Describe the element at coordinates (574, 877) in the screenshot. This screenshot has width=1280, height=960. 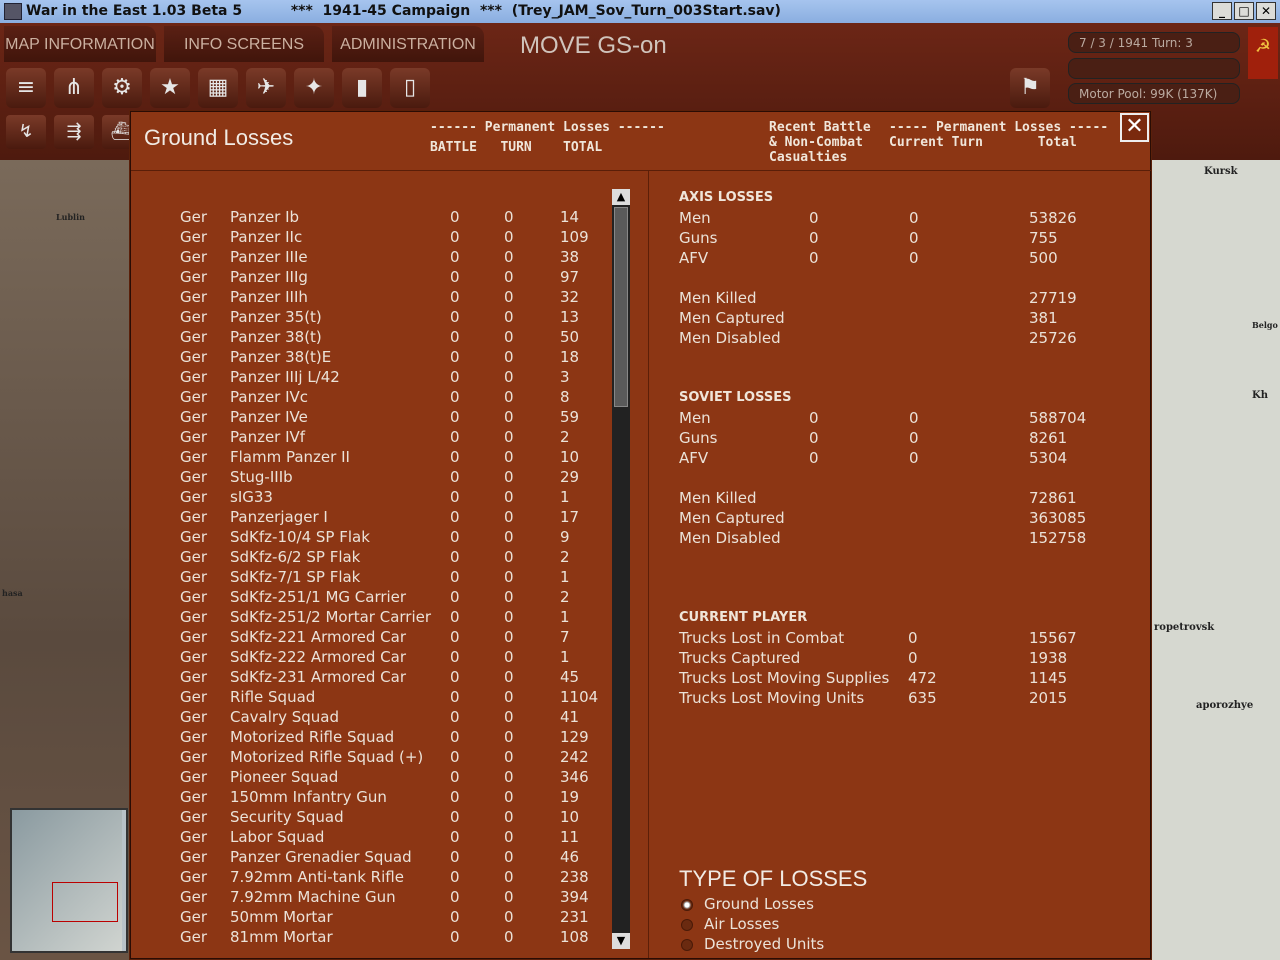
I see `cell: 238` at that location.